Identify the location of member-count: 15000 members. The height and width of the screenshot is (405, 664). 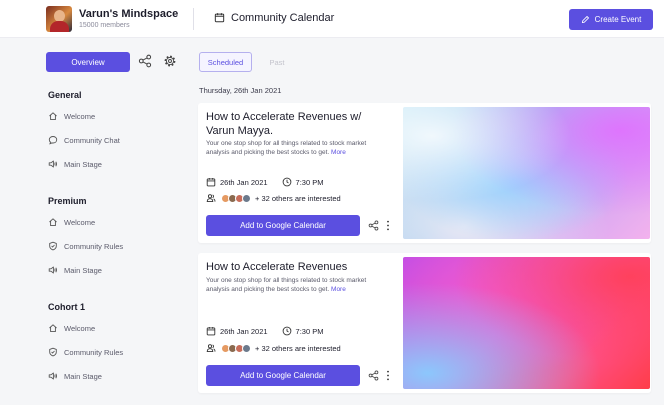
(104, 25).